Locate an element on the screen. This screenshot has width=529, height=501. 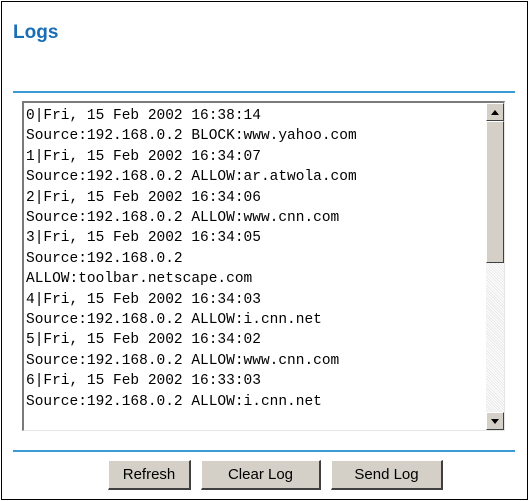
bottom-divider is located at coordinates (264, 451).